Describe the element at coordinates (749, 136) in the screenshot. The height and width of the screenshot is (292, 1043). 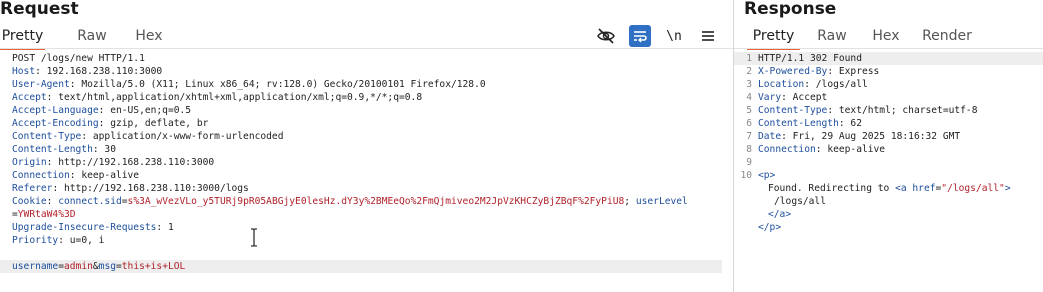
I see `line-number: 7` at that location.